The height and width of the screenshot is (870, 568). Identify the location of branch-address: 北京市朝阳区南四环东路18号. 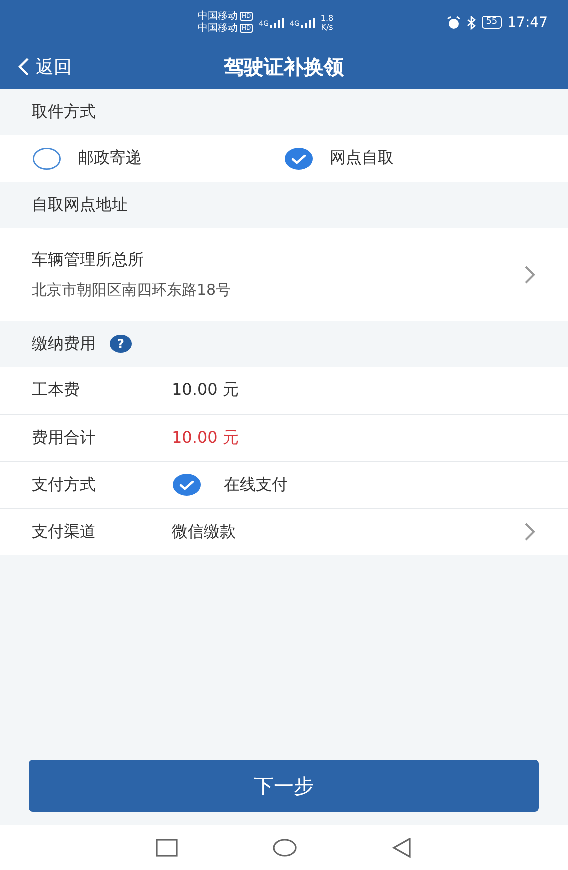
(132, 290).